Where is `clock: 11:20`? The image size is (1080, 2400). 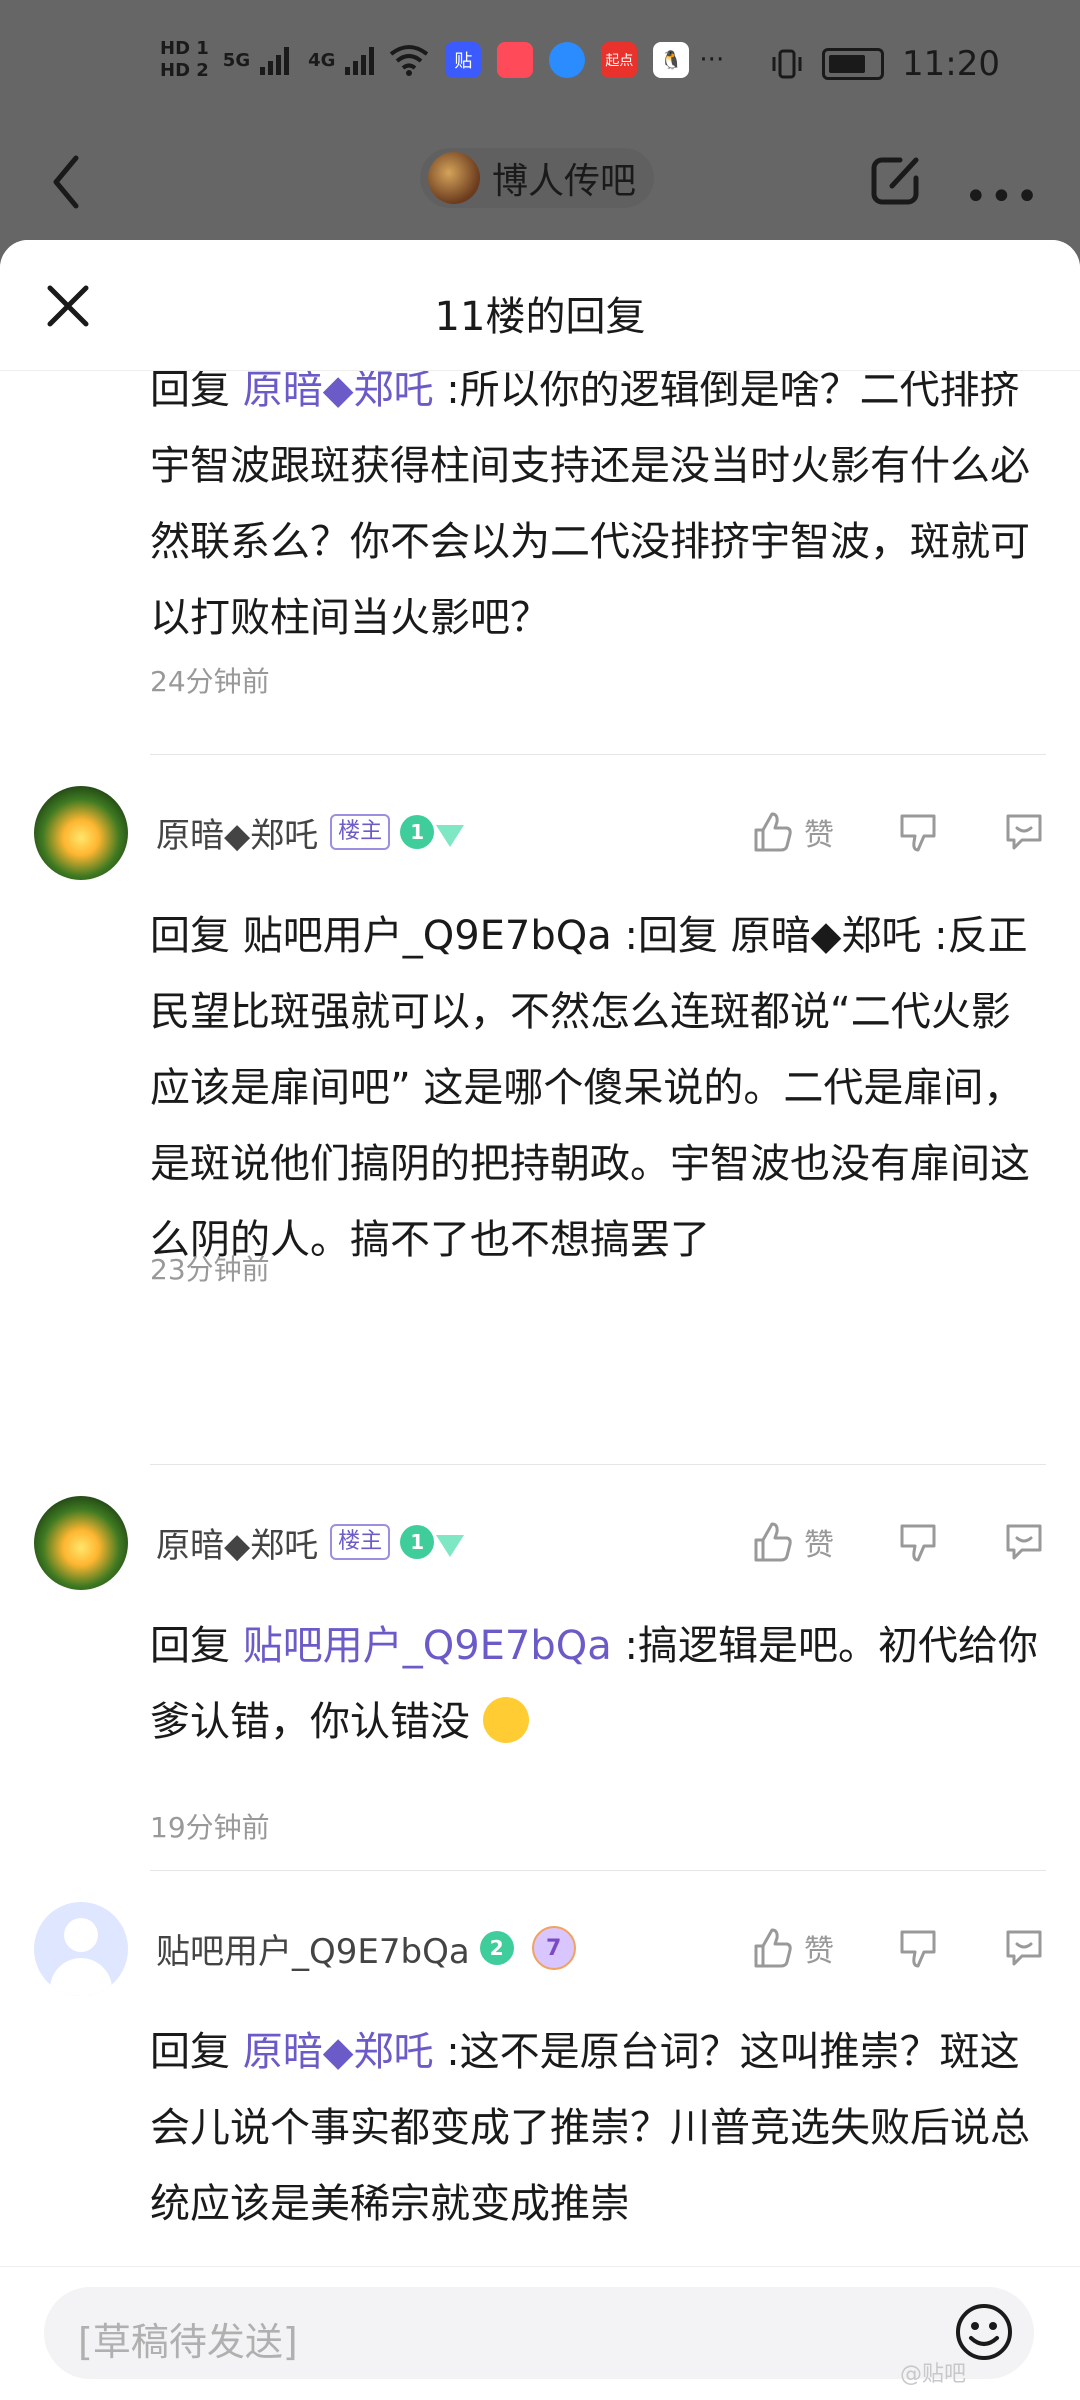 clock: 11:20 is located at coordinates (951, 64).